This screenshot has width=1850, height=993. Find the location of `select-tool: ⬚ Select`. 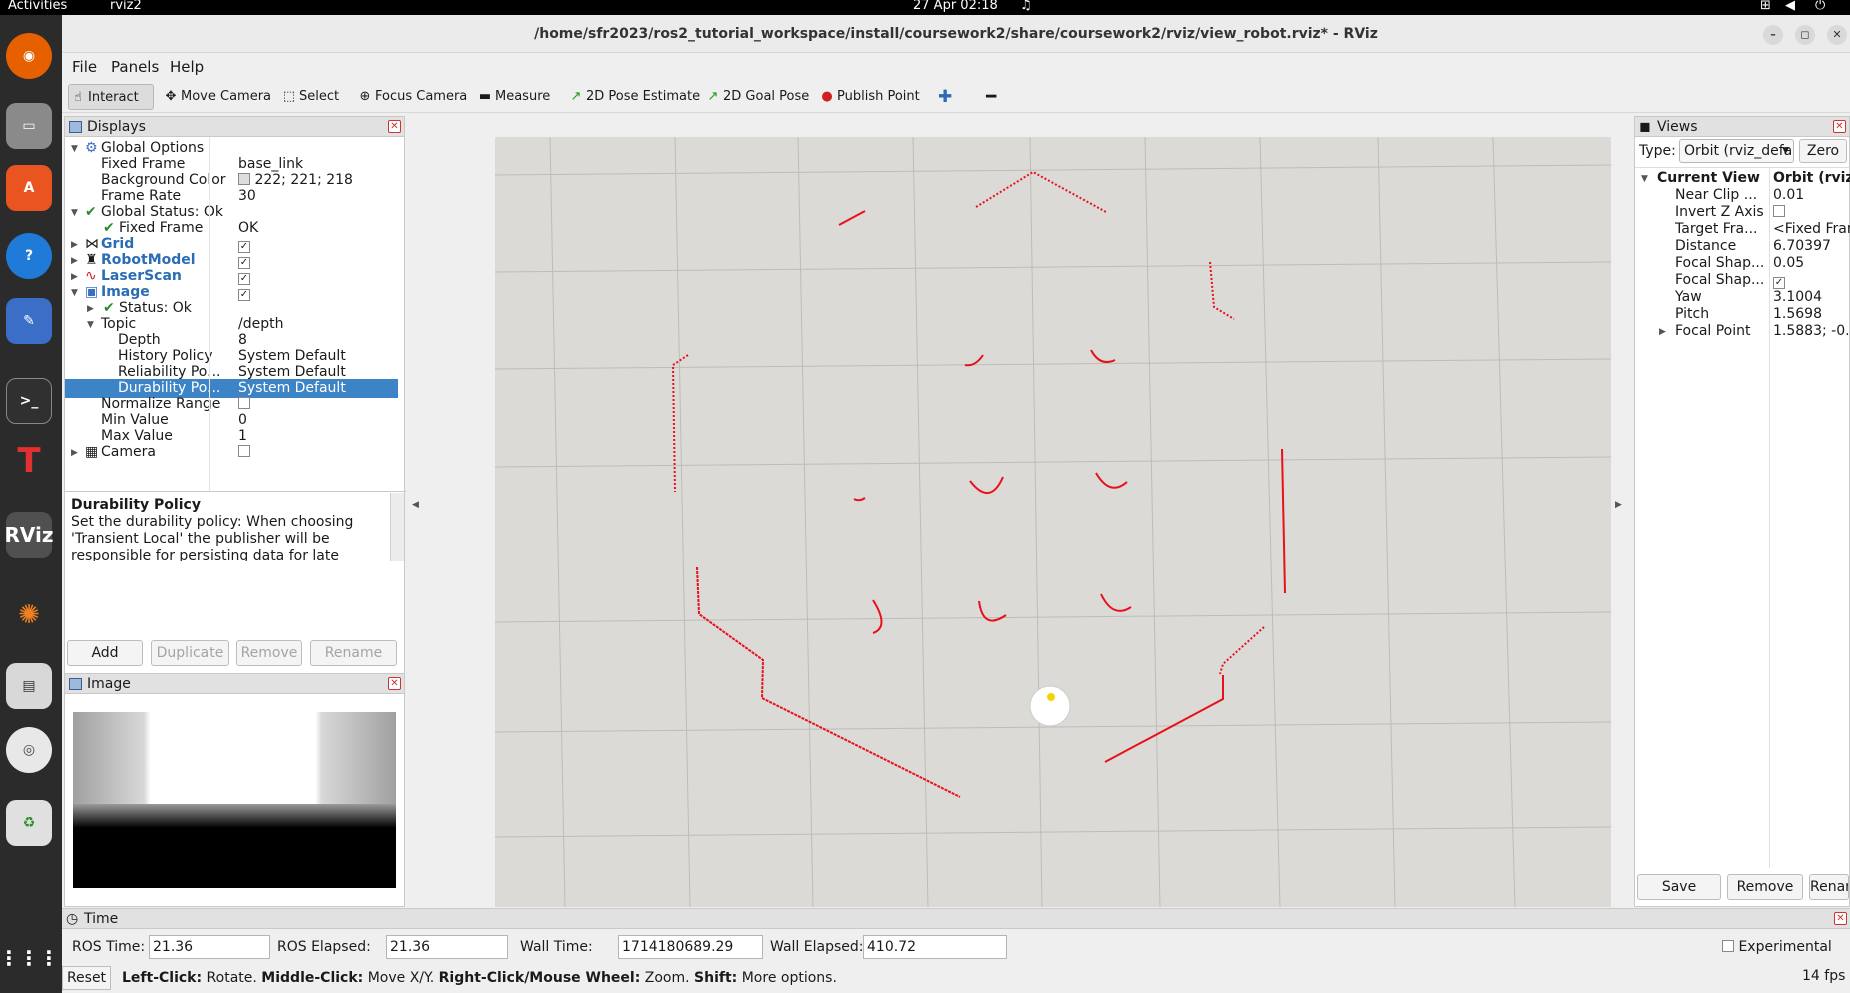

select-tool: ⬚ Select is located at coordinates (309, 97).